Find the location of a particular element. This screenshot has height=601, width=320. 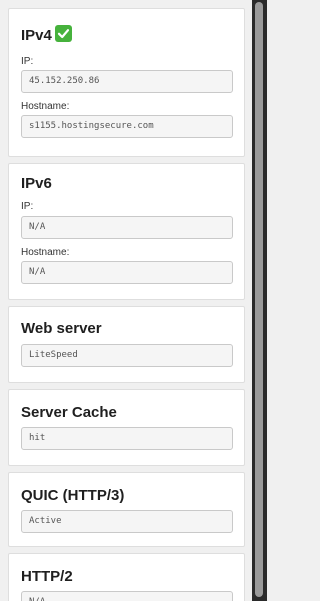

quic-title: QUIC (HTTP/3) is located at coordinates (73, 495).